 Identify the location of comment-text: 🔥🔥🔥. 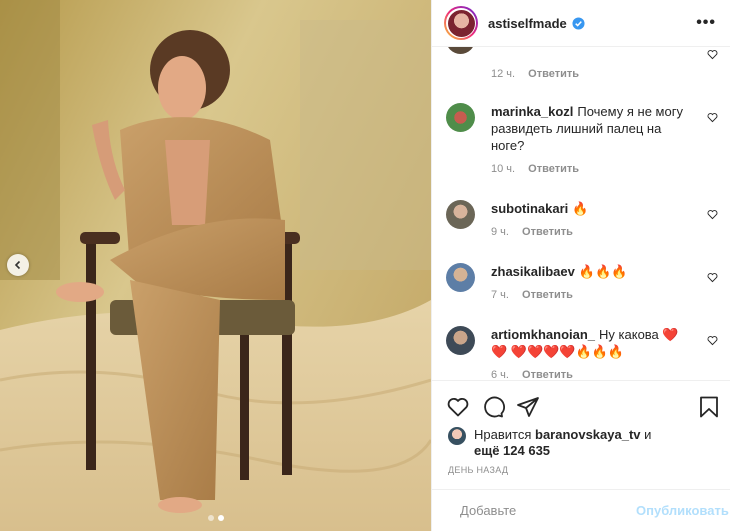
(603, 271).